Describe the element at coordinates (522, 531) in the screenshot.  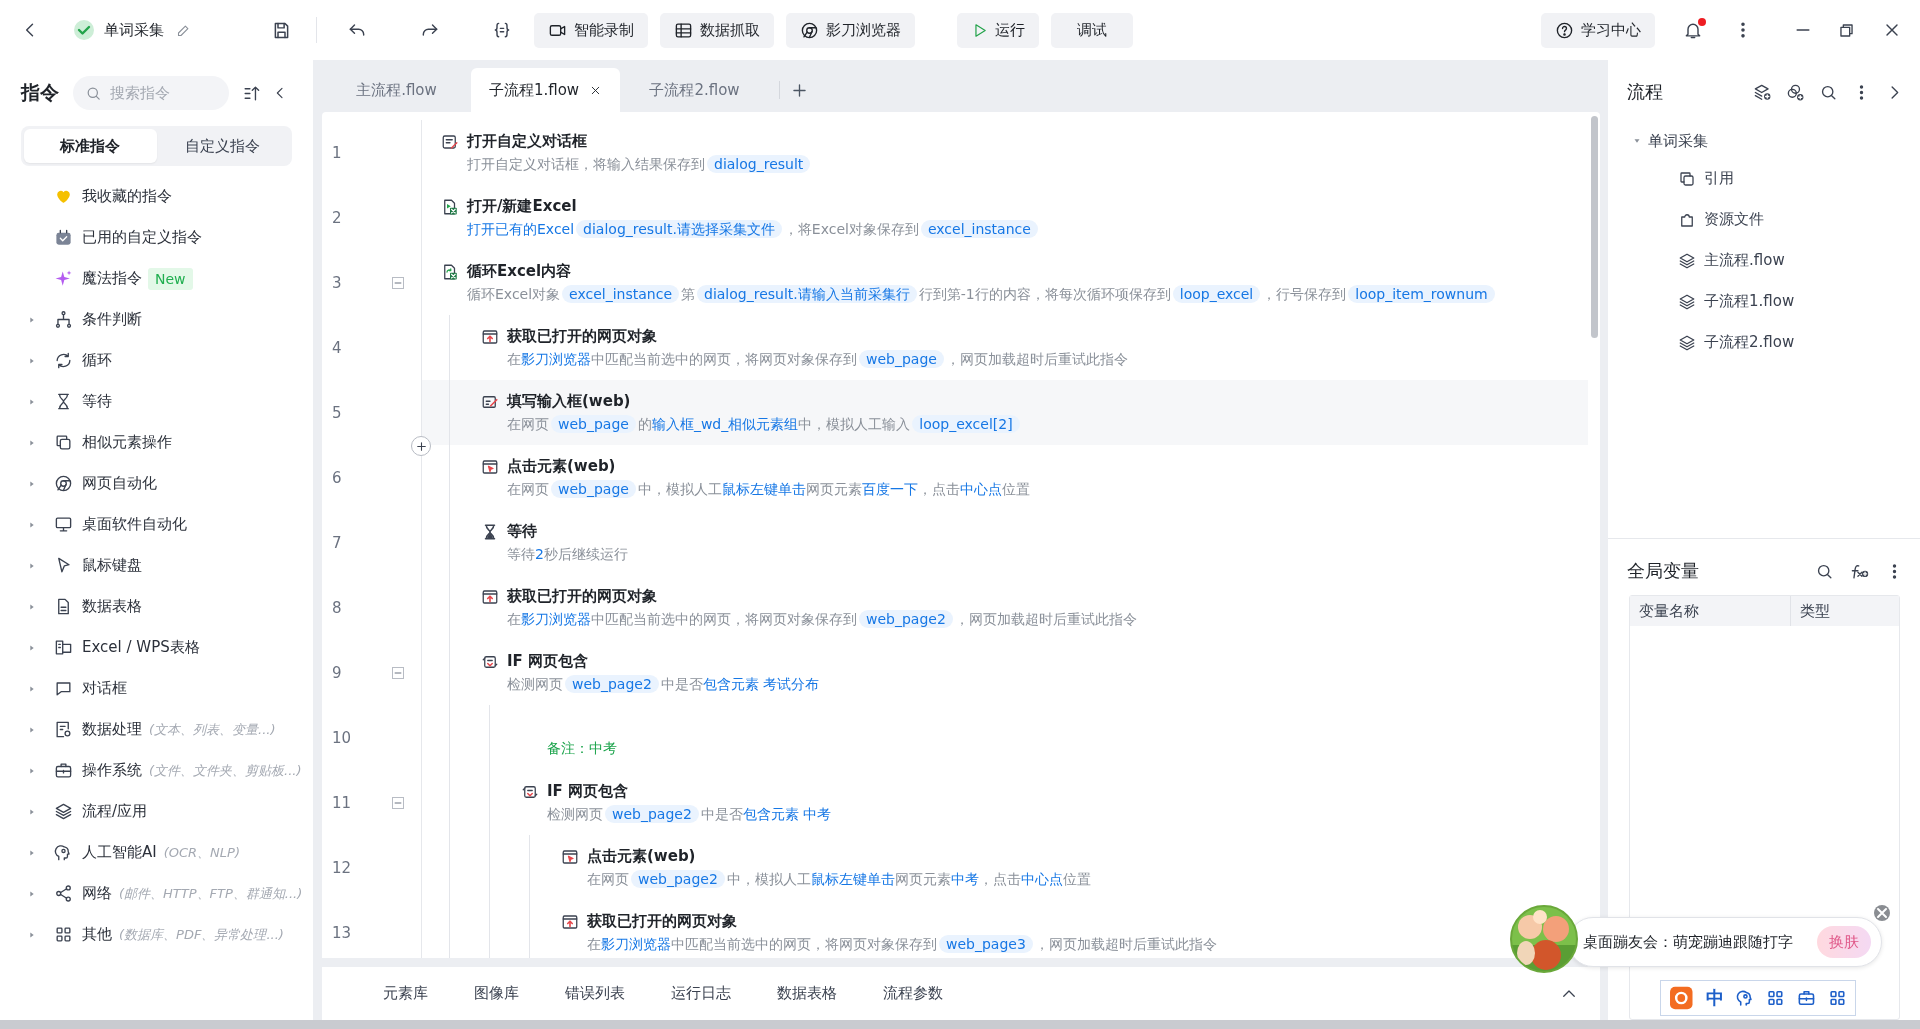
I see `step-title: 等待` at that location.